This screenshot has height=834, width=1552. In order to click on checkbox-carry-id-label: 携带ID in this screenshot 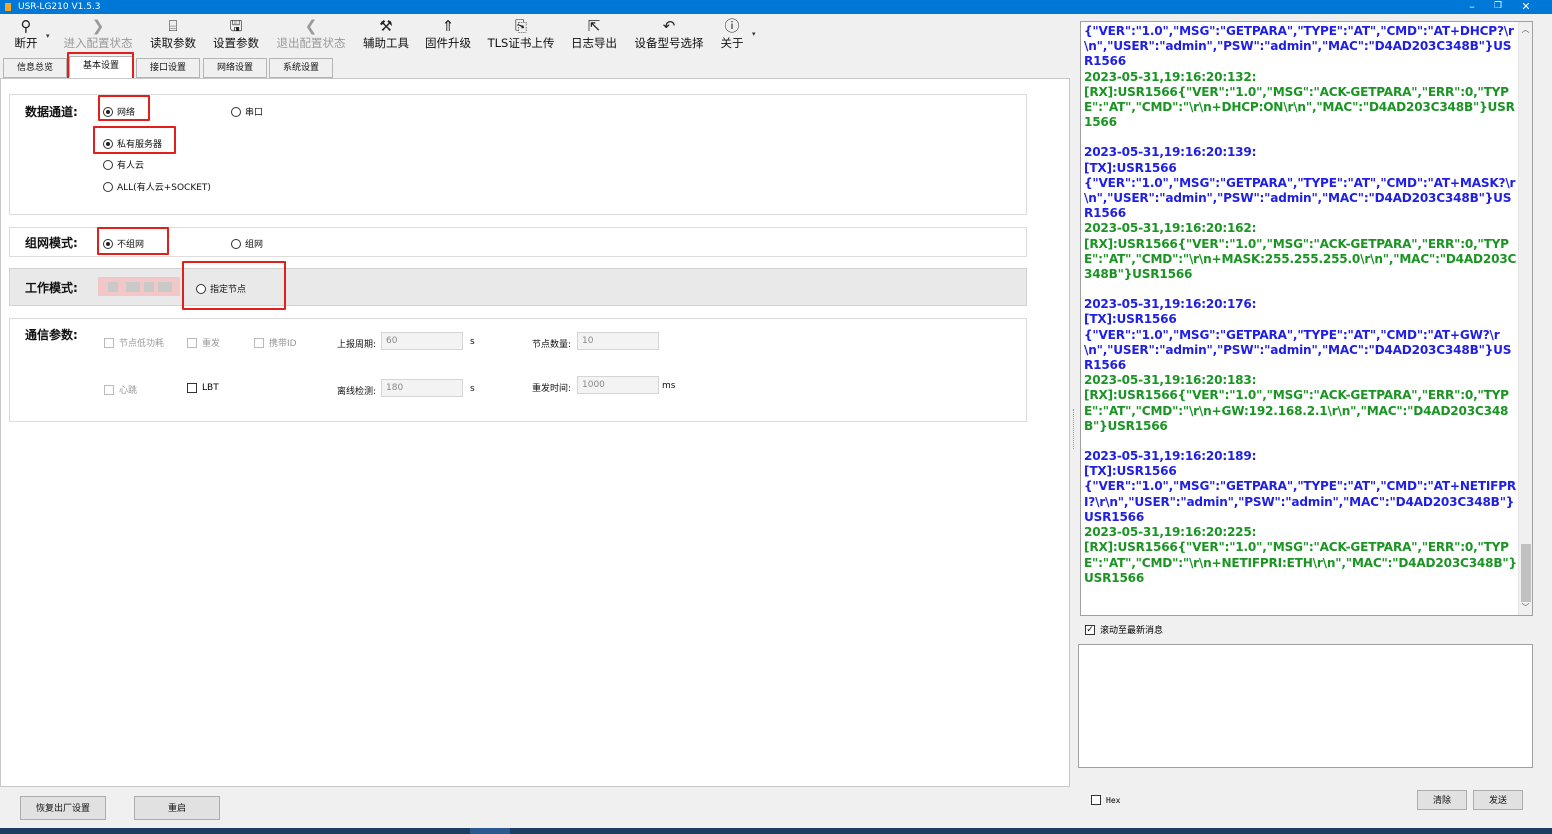, I will do `click(283, 344)`.